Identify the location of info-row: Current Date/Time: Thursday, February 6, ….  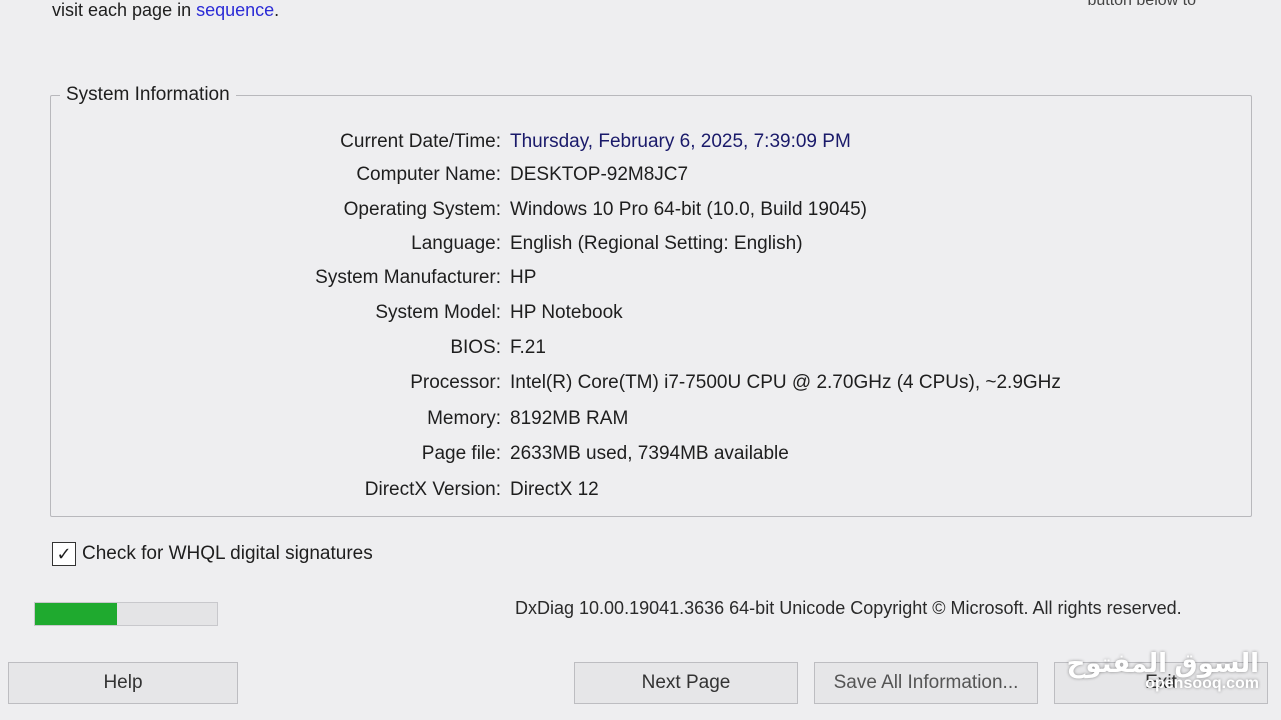
(640, 142).